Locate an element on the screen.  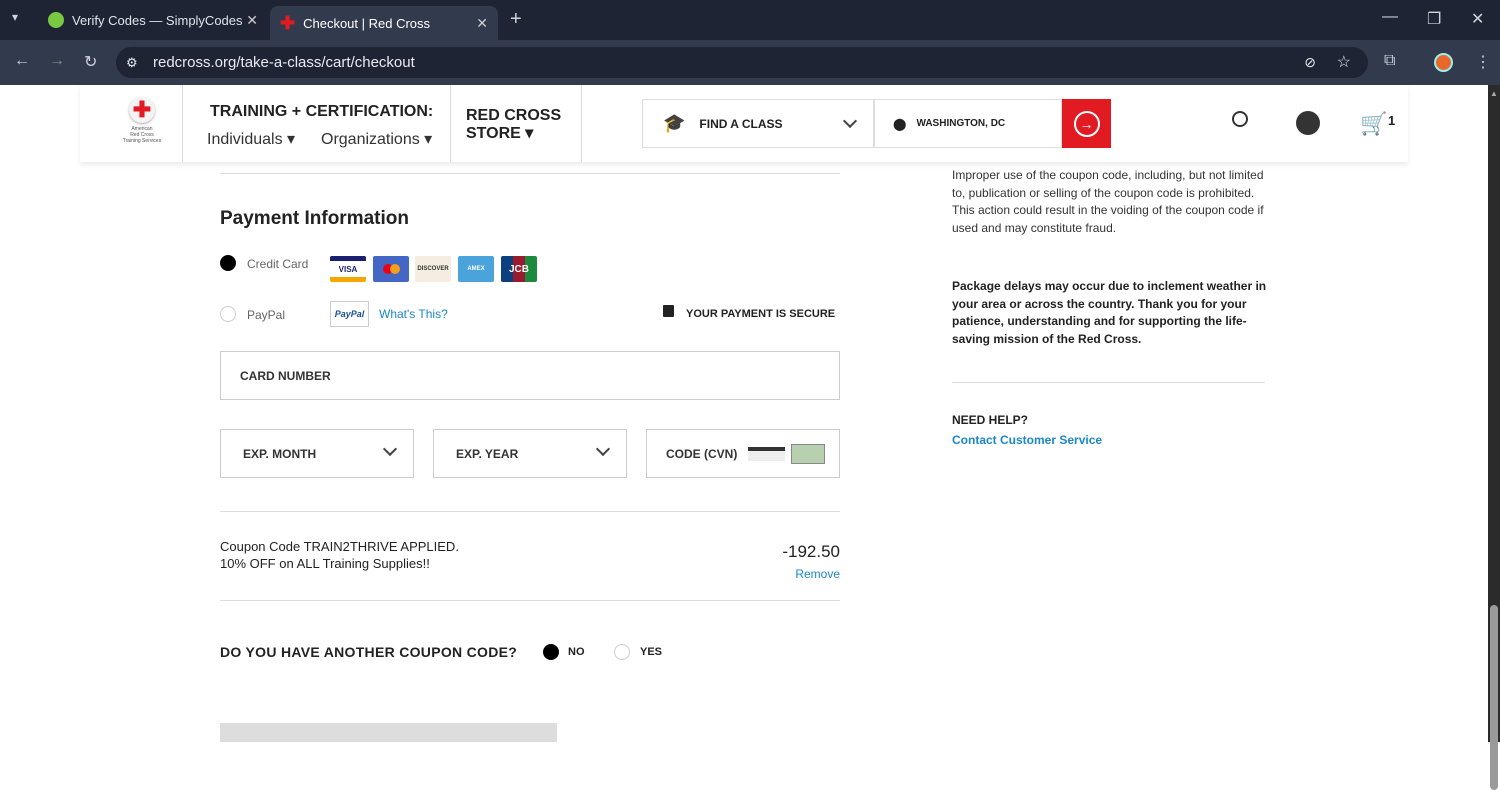
individuals-menu: Individuals ▾ is located at coordinates (251, 139).